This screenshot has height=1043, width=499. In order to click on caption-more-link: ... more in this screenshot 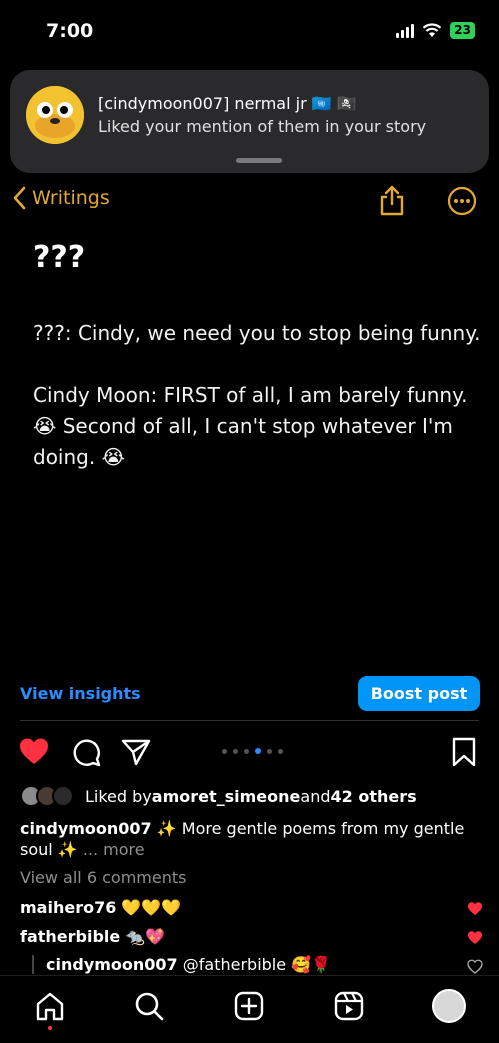, I will do `click(114, 849)`.